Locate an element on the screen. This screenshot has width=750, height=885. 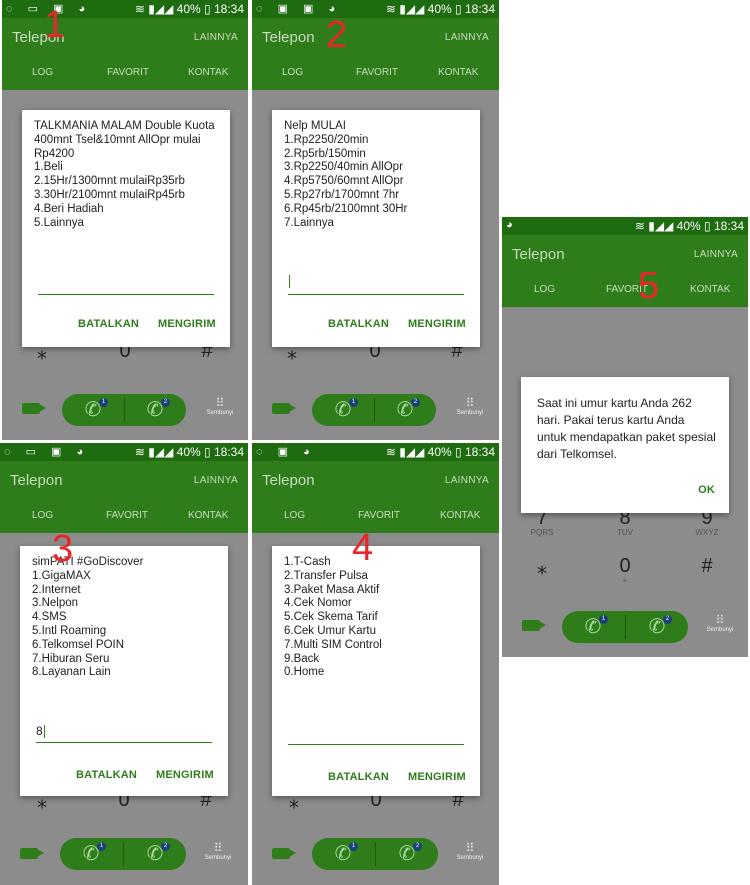
status-bar: ◕ ≋ ▮◢◢ 40% ▯ 18:34 is located at coordinates (625, 226).